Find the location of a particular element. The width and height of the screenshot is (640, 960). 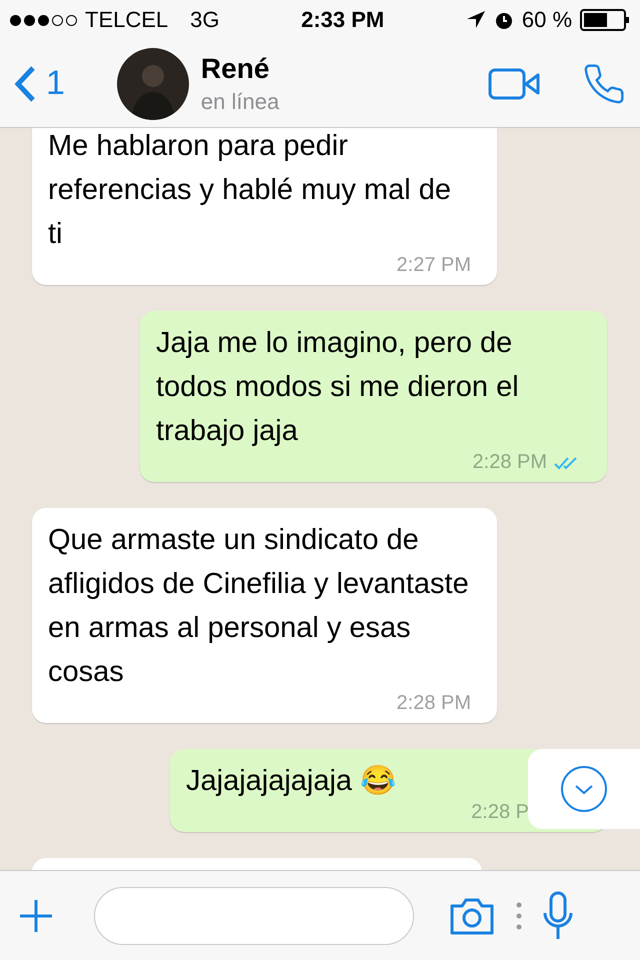

message-text: Que armaste un sindicato de afligidos de Cinefilia y levantaste en armas al personal y esas cosas is located at coordinates (259, 606).